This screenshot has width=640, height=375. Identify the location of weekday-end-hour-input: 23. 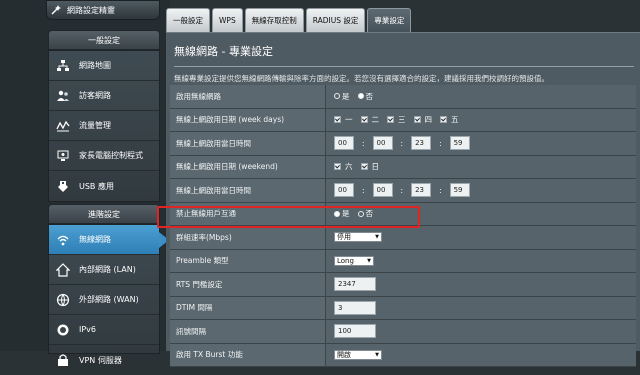
(421, 143).